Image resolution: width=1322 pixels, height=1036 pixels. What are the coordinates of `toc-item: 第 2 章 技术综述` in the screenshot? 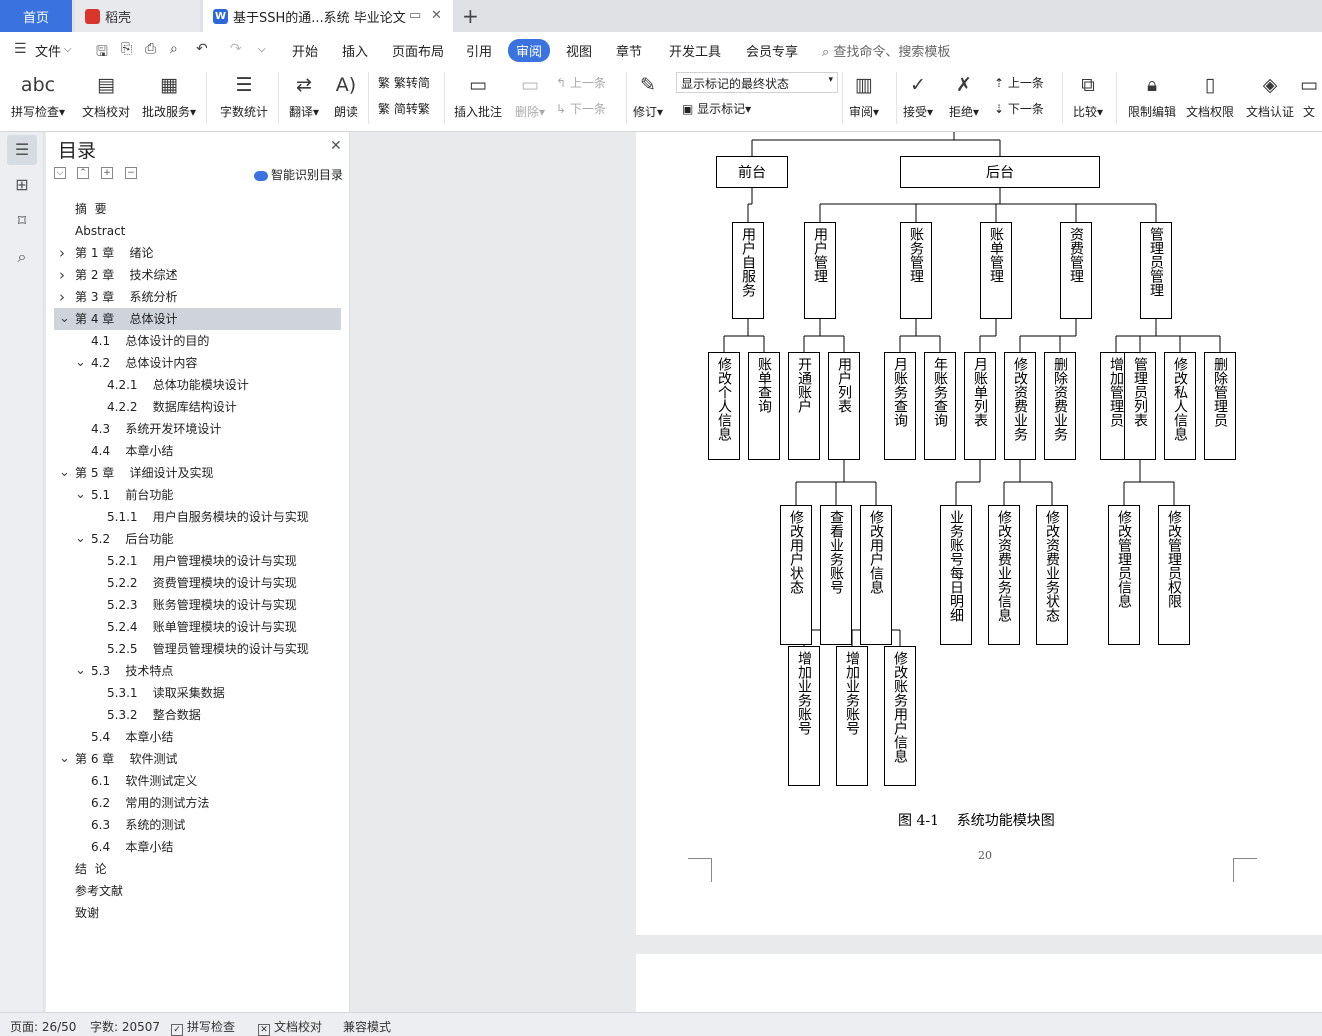 It's located at (194, 275).